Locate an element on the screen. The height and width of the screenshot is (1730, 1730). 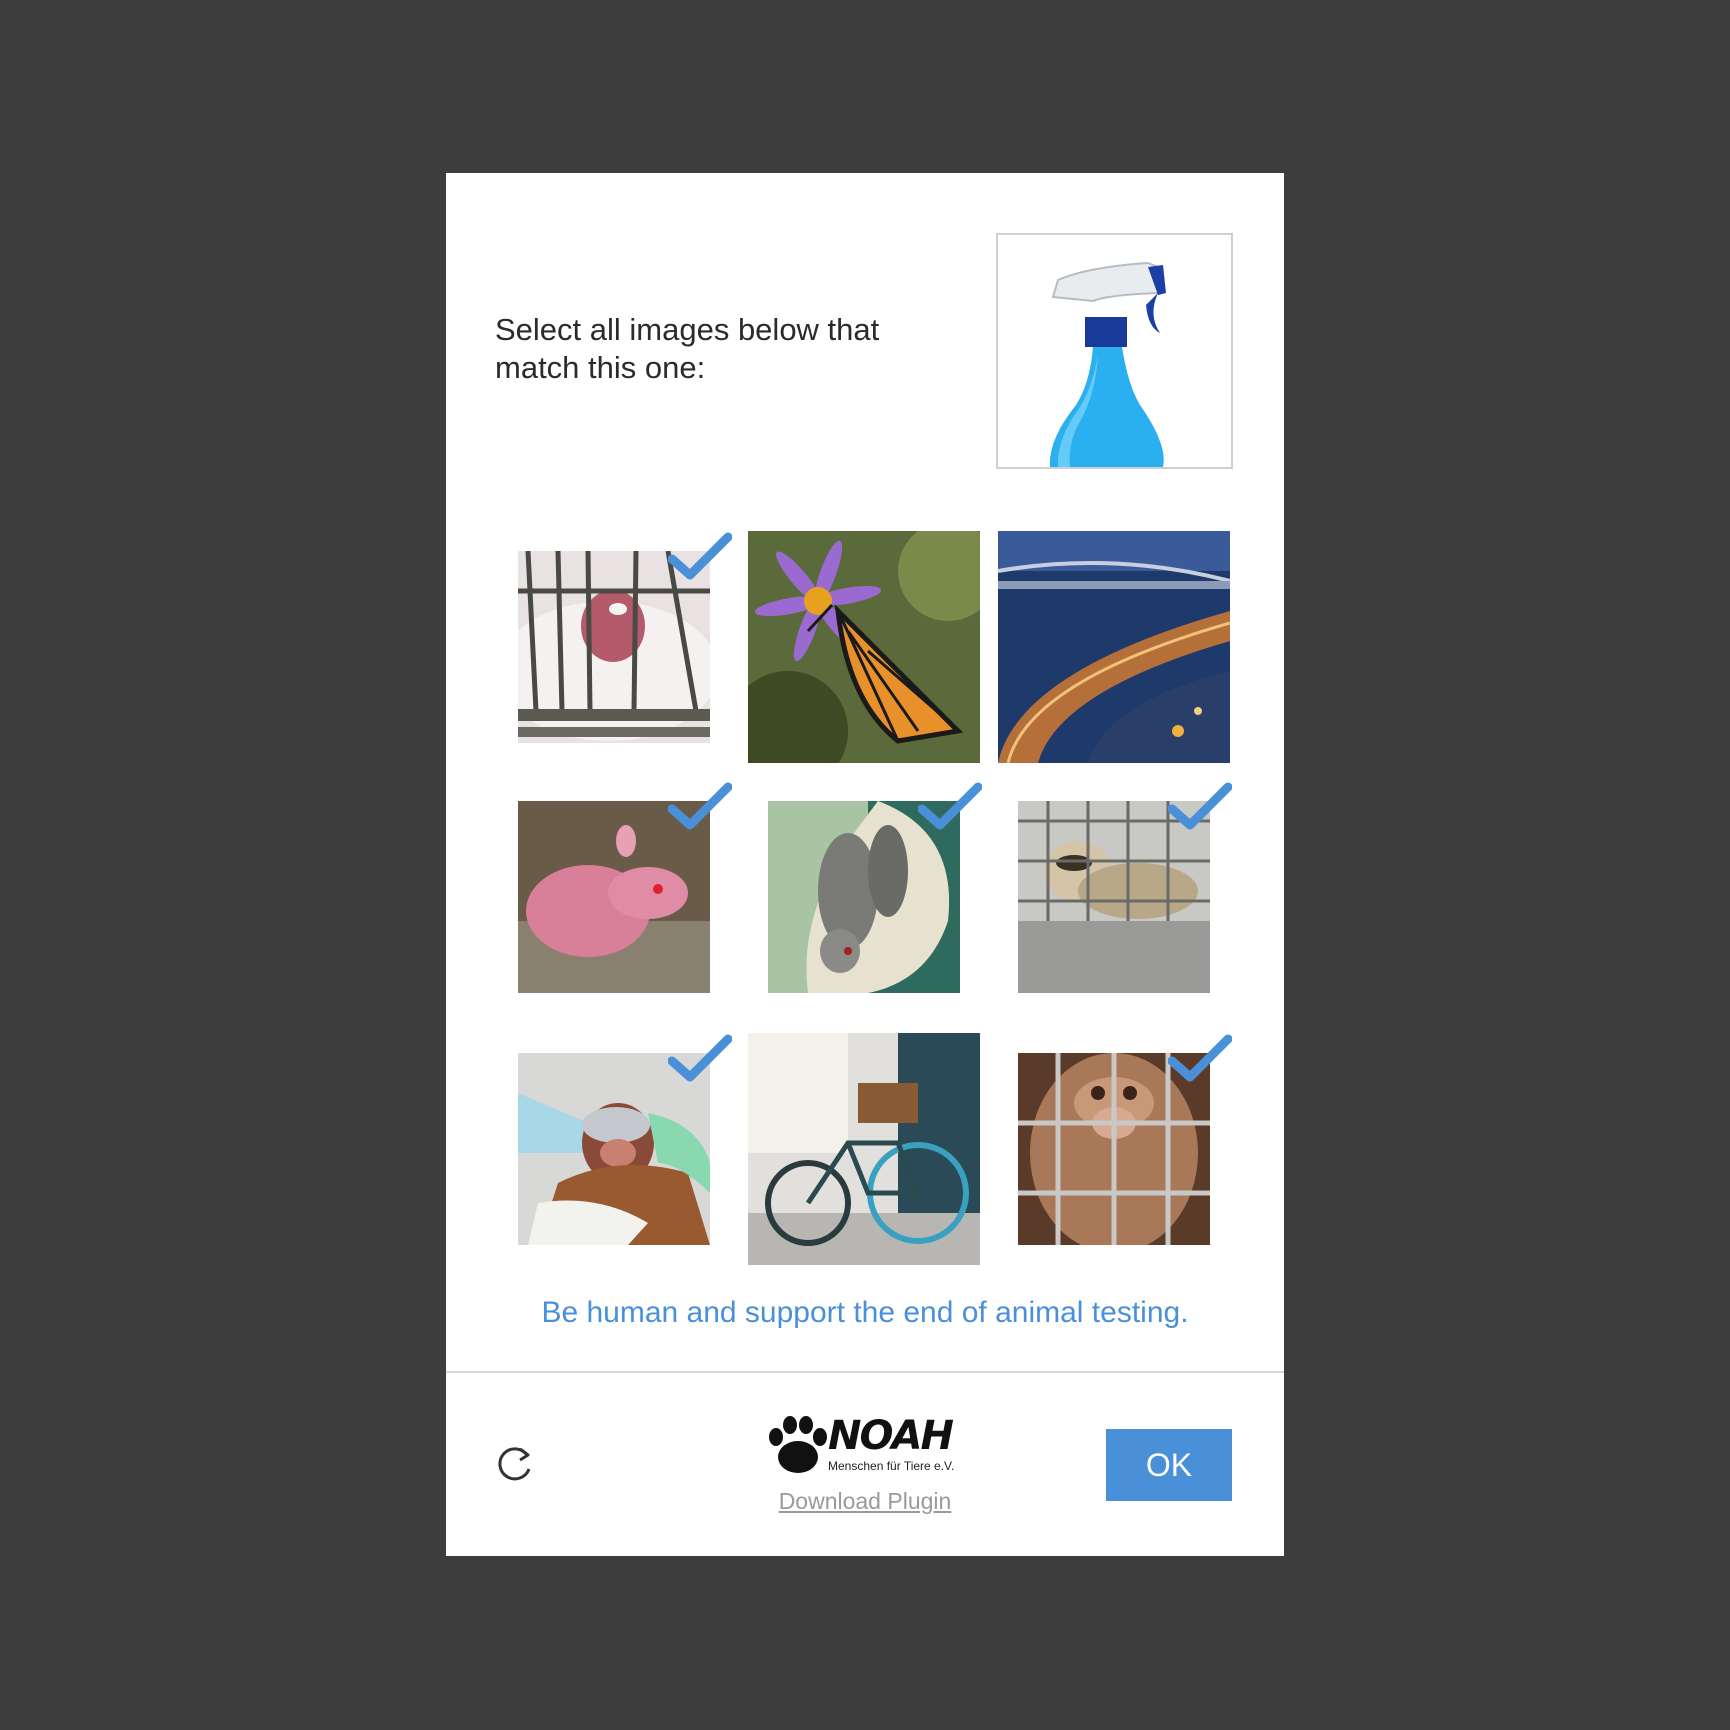
refresh-button is located at coordinates (515, 1464).